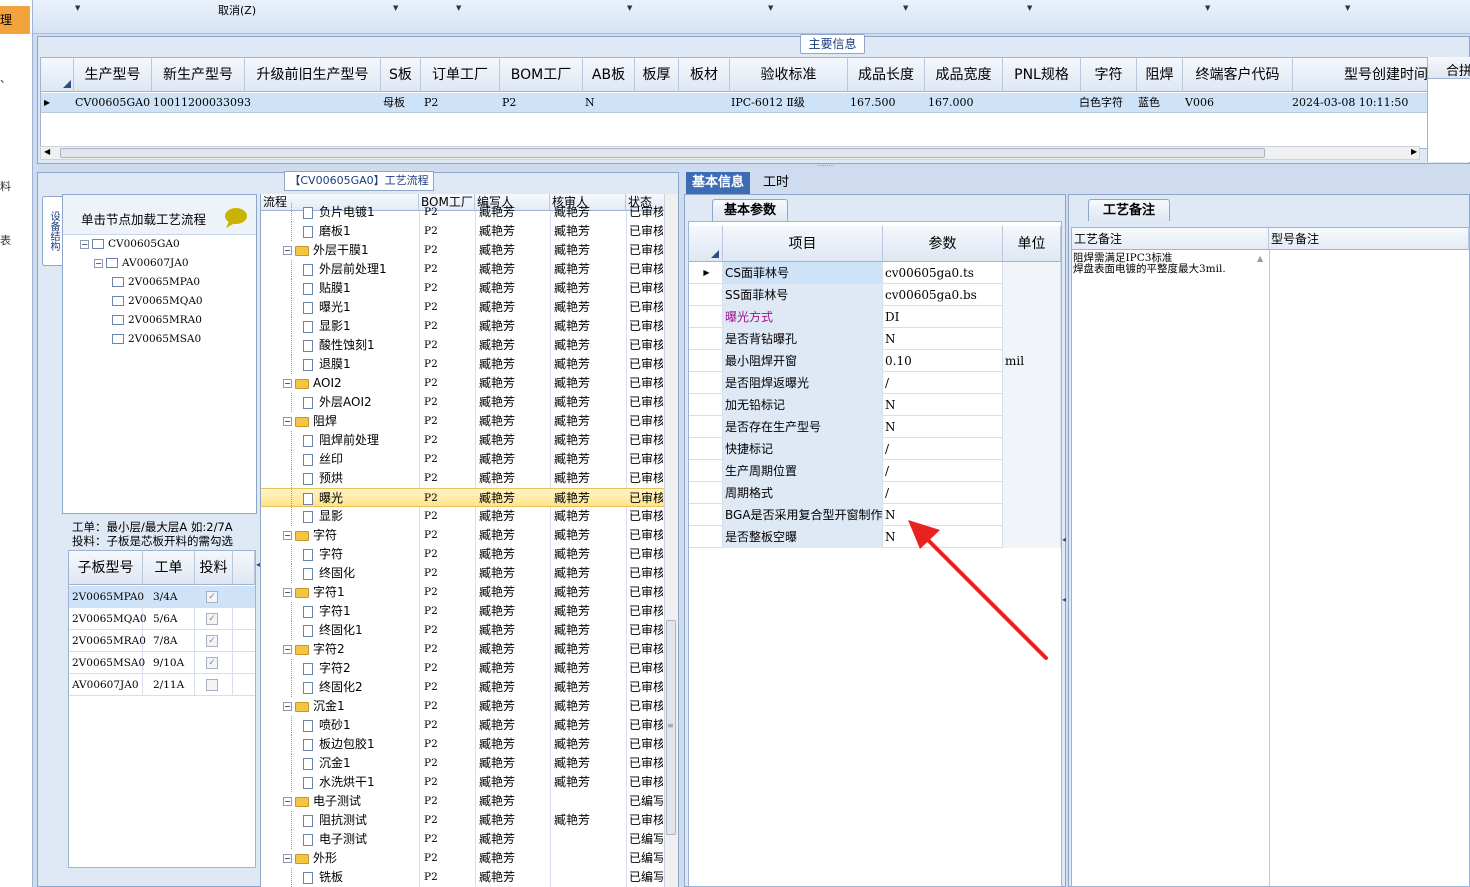 The height and width of the screenshot is (887, 1470). Describe the element at coordinates (462, 345) in the screenshot. I see `flow-row: 酸性蚀刻1 P2 臧艳芳 臧艳芳 已审核` at that location.